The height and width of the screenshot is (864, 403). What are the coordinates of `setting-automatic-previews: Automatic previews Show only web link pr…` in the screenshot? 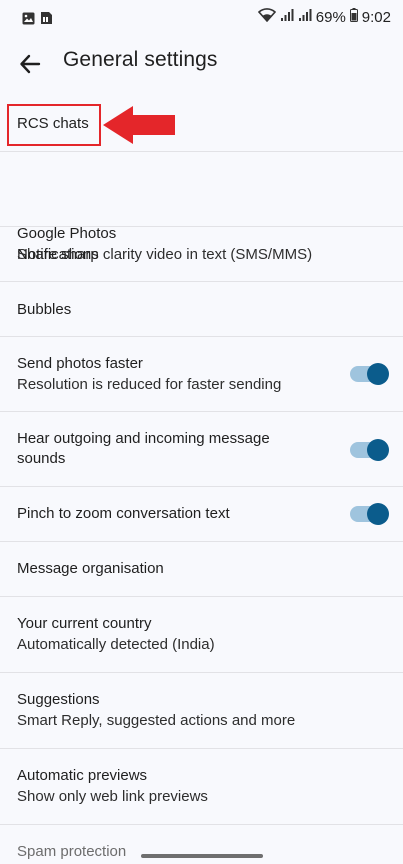 It's located at (201, 787).